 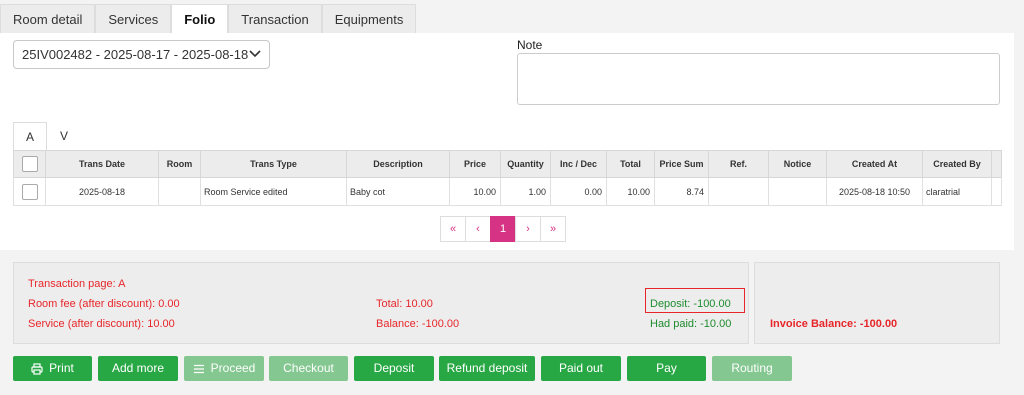 I want to click on header-trans-type: Trans Type, so click(x=273, y=164).